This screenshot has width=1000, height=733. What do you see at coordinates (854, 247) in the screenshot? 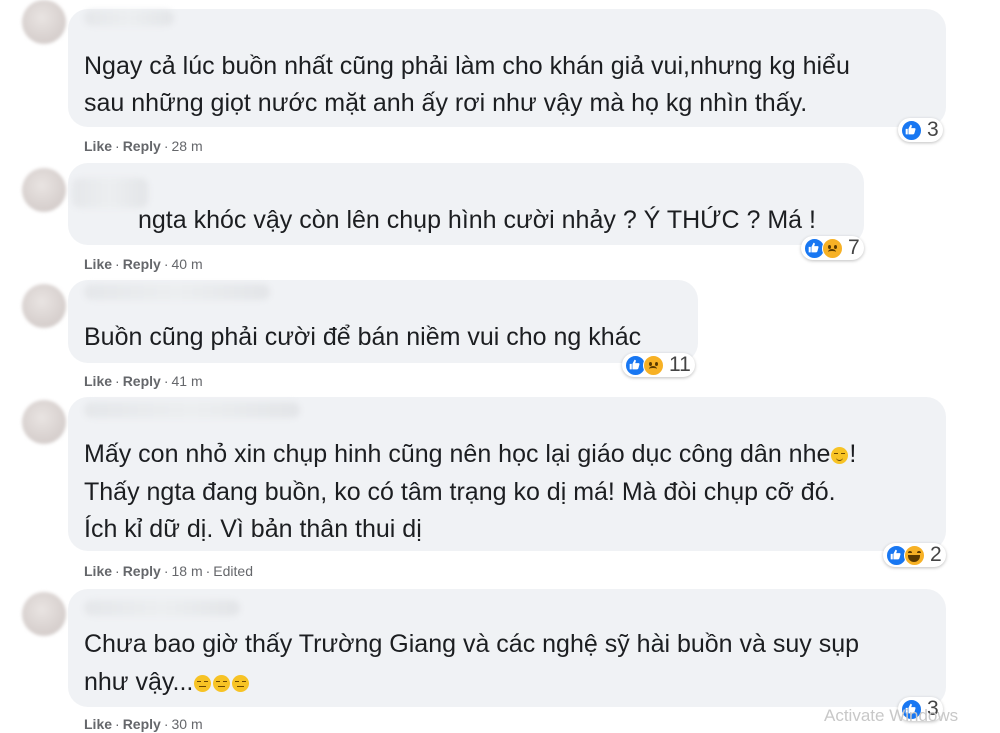
I see `reaction-count: 7` at bounding box center [854, 247].